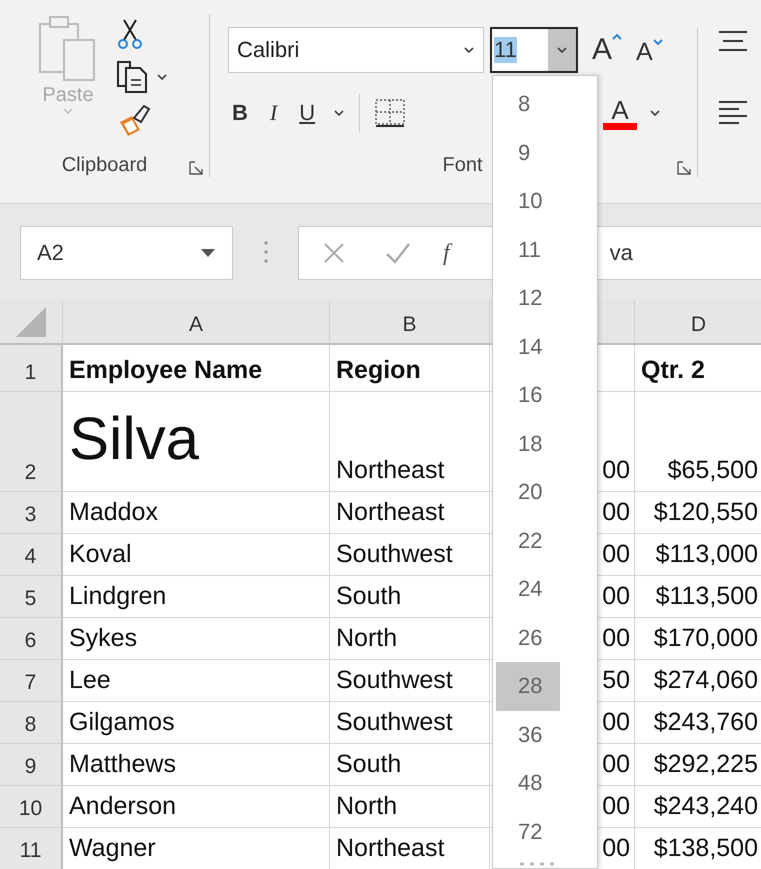 This screenshot has height=869, width=761. I want to click on table-cell: Employee Name, so click(165, 370).